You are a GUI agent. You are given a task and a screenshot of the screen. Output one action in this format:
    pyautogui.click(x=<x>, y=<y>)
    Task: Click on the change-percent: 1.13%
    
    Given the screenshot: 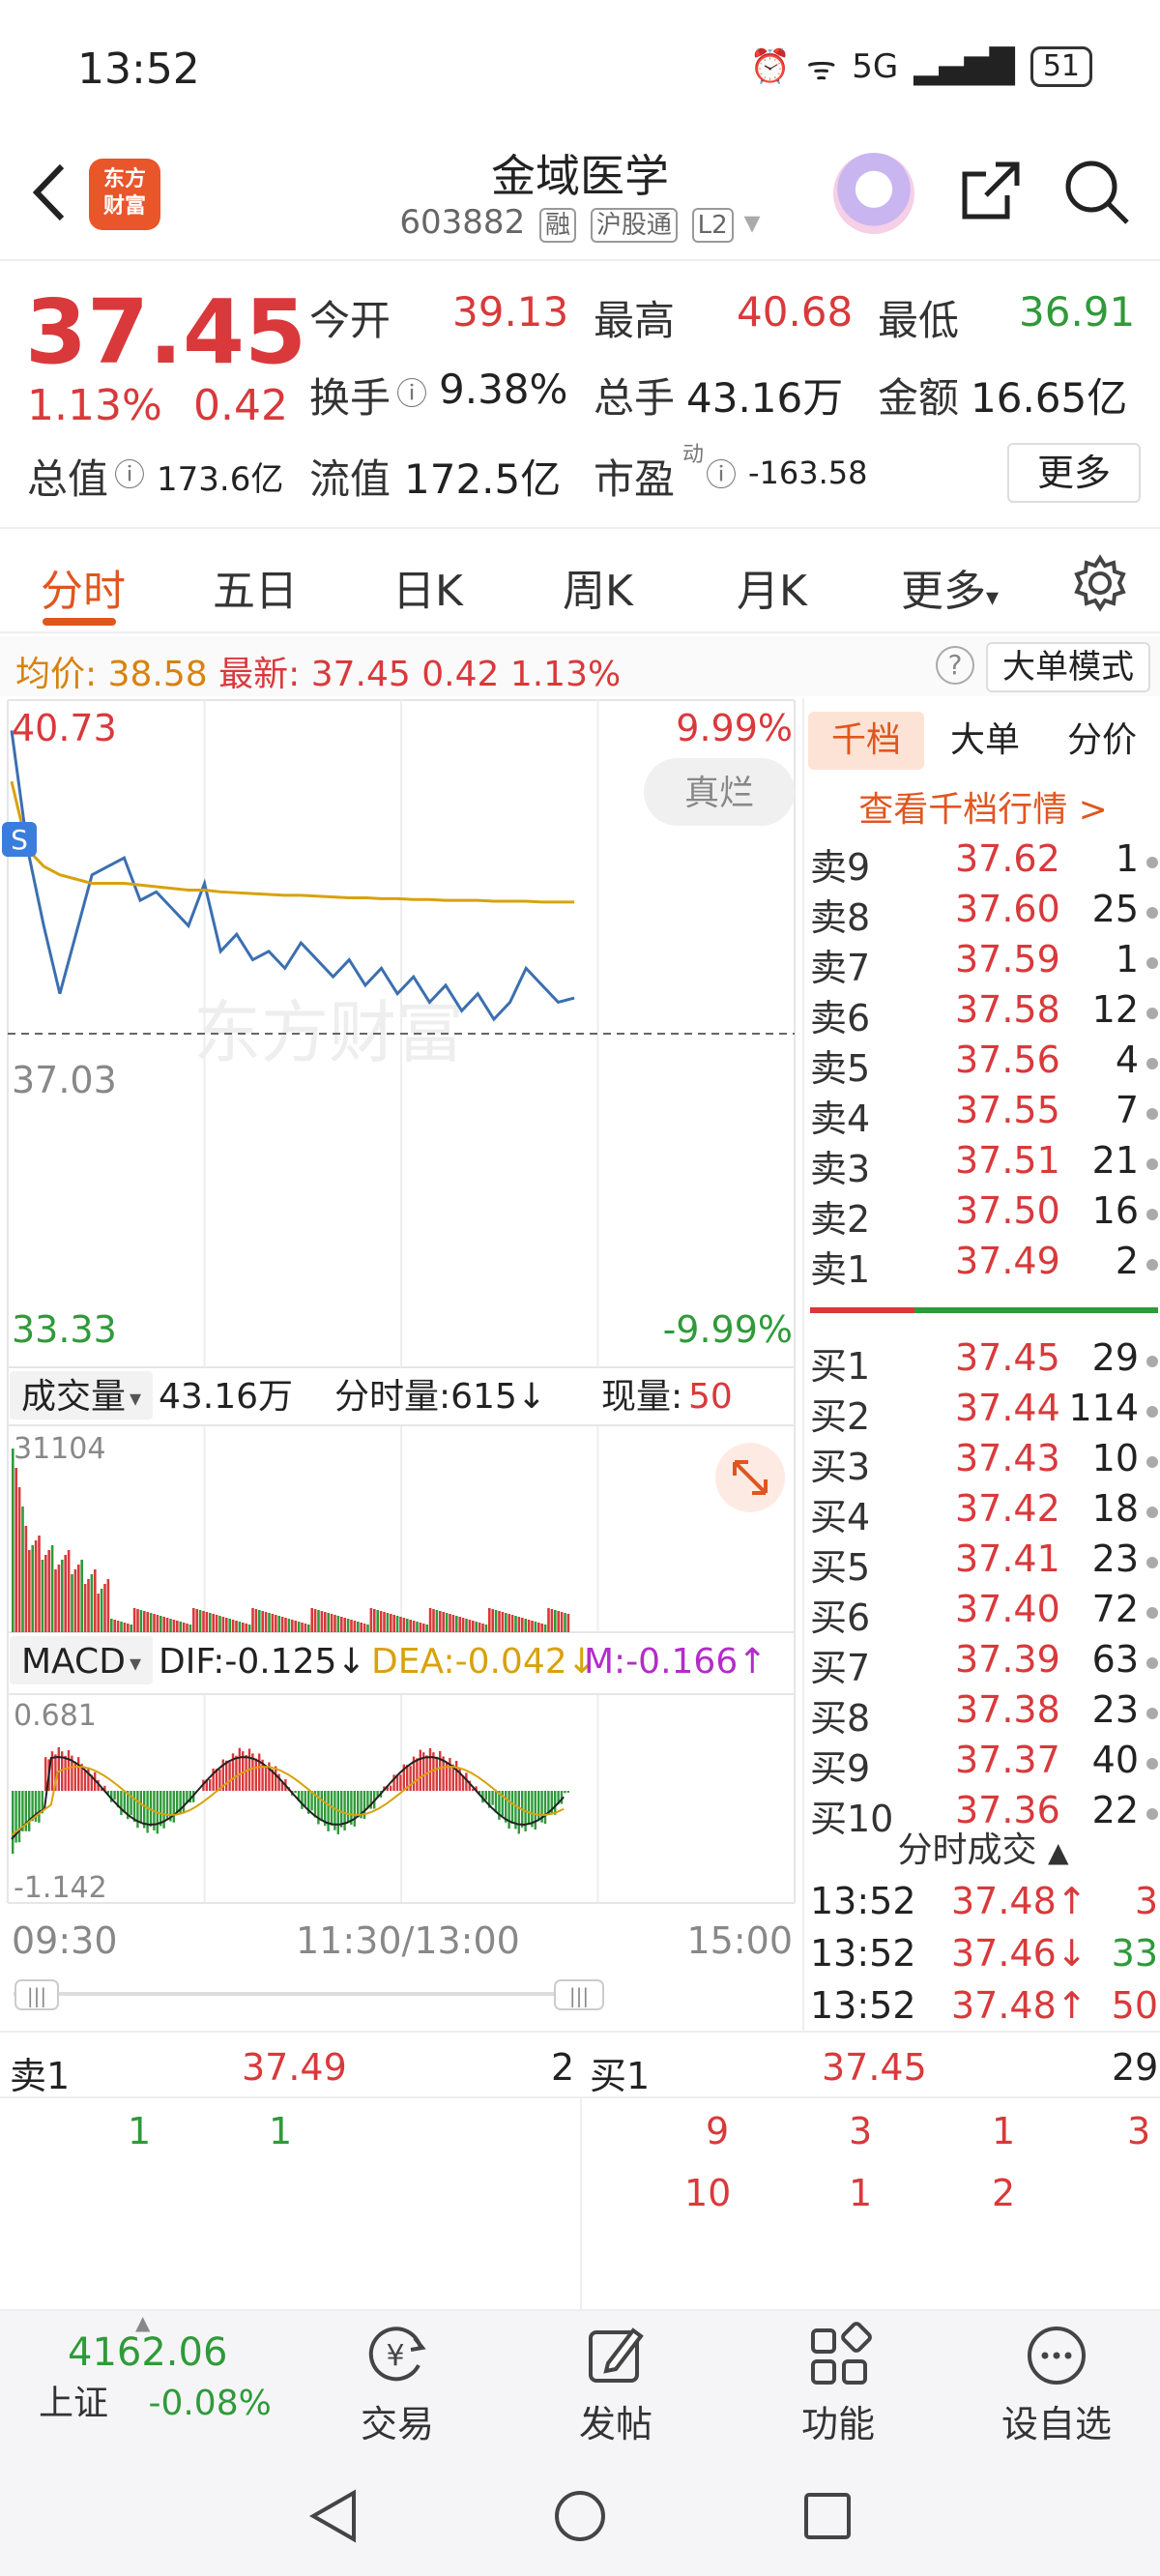 What is the action you would take?
    pyautogui.click(x=94, y=405)
    